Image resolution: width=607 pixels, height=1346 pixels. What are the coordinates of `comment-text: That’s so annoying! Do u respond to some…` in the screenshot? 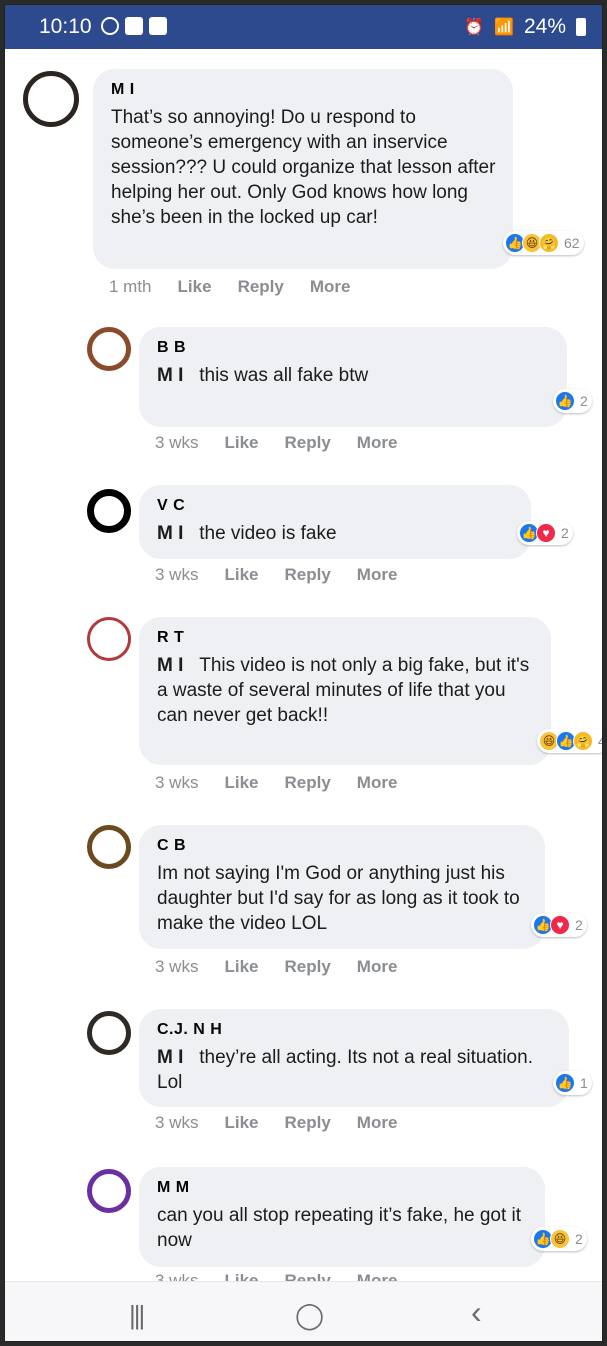 It's located at (303, 167).